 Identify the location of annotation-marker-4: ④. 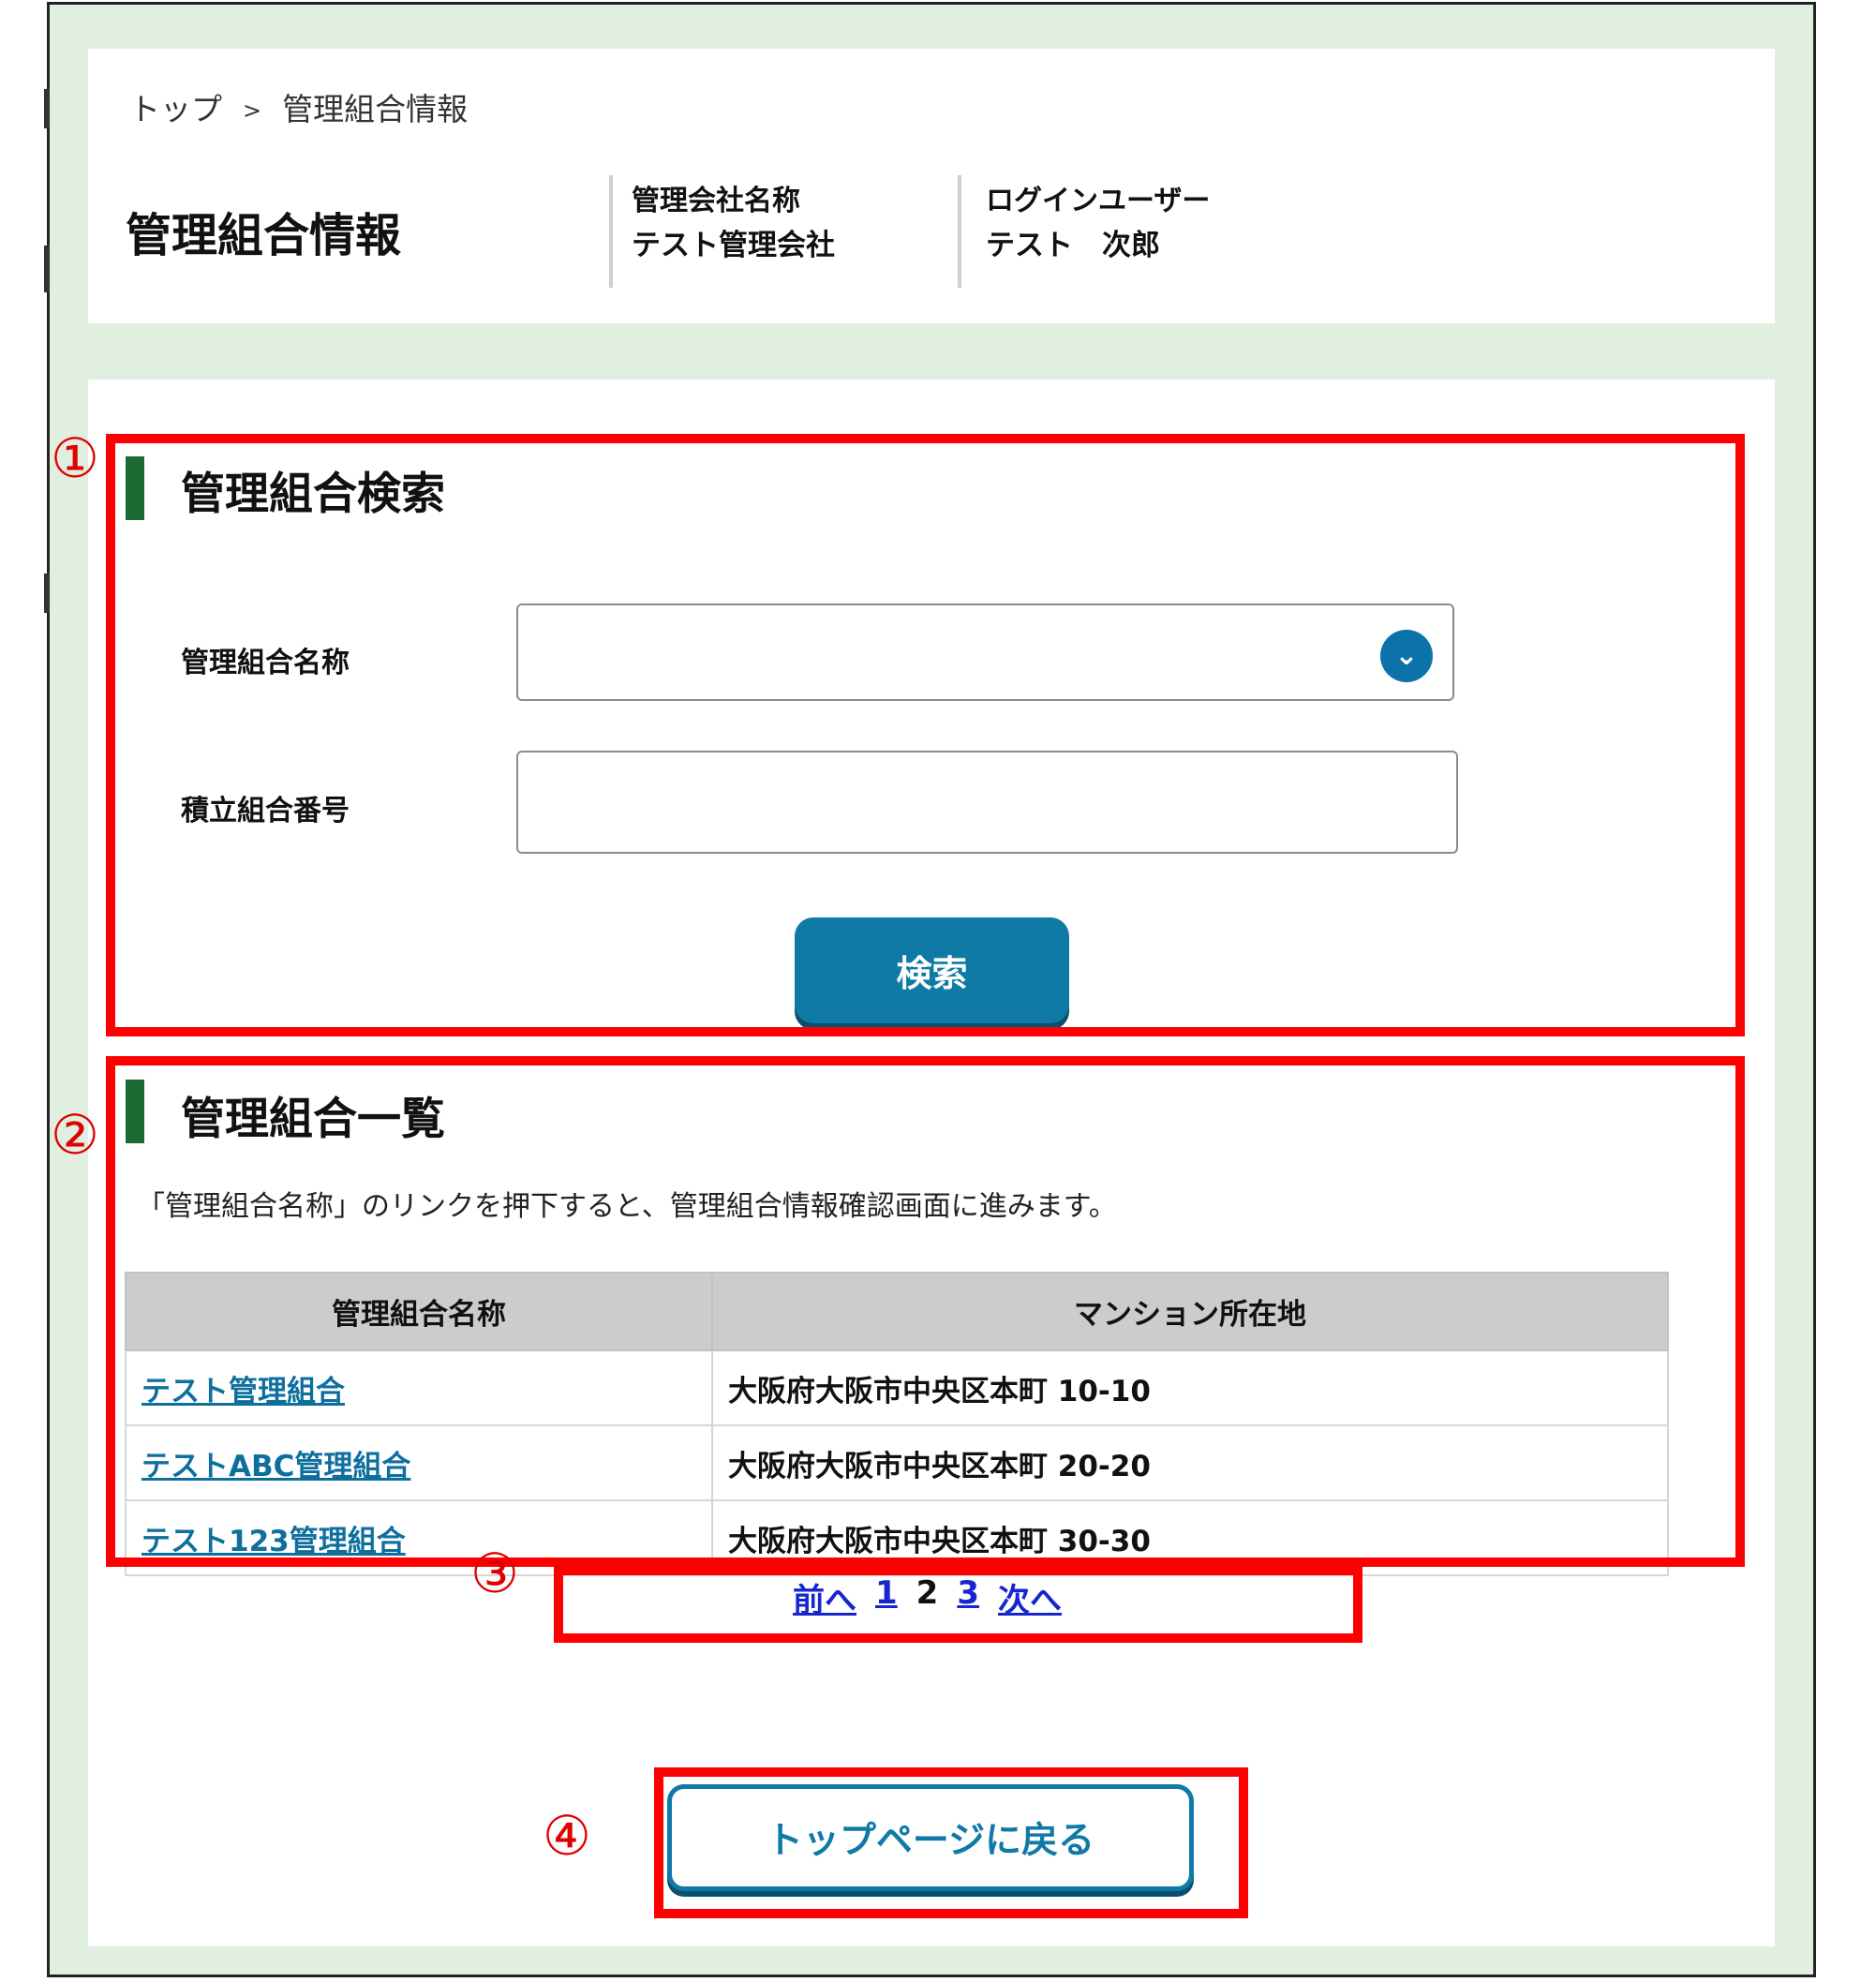
(567, 1836).